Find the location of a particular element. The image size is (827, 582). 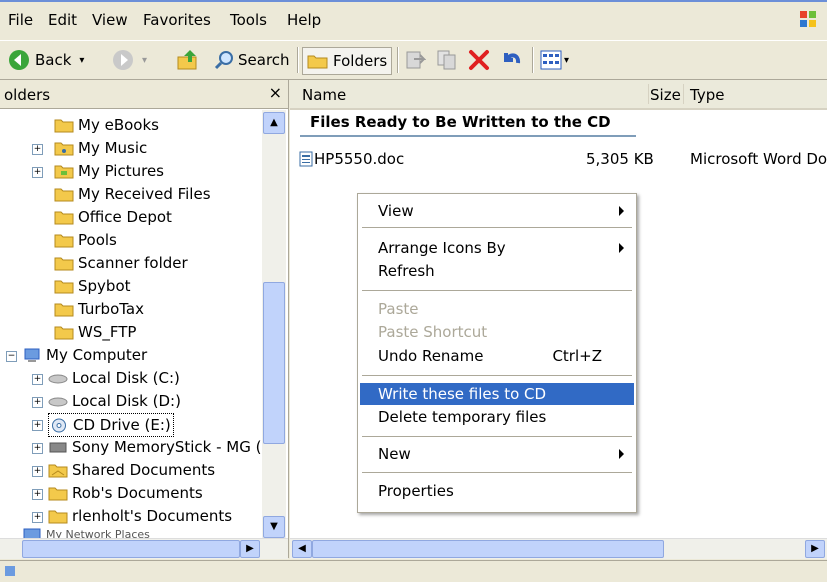

menu-item-delete-temporary-files: Delete temporary files is located at coordinates (497, 417).